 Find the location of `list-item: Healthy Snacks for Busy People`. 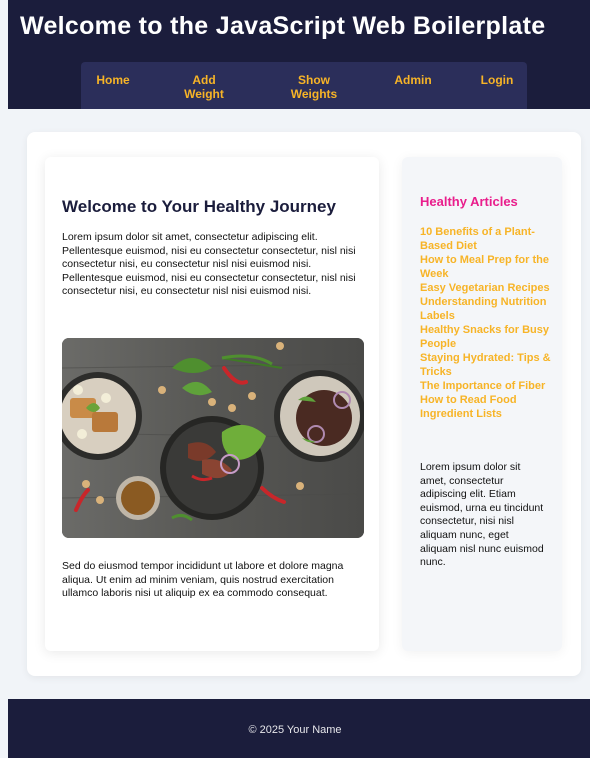

list-item: Healthy Snacks for Busy People is located at coordinates (488, 337).